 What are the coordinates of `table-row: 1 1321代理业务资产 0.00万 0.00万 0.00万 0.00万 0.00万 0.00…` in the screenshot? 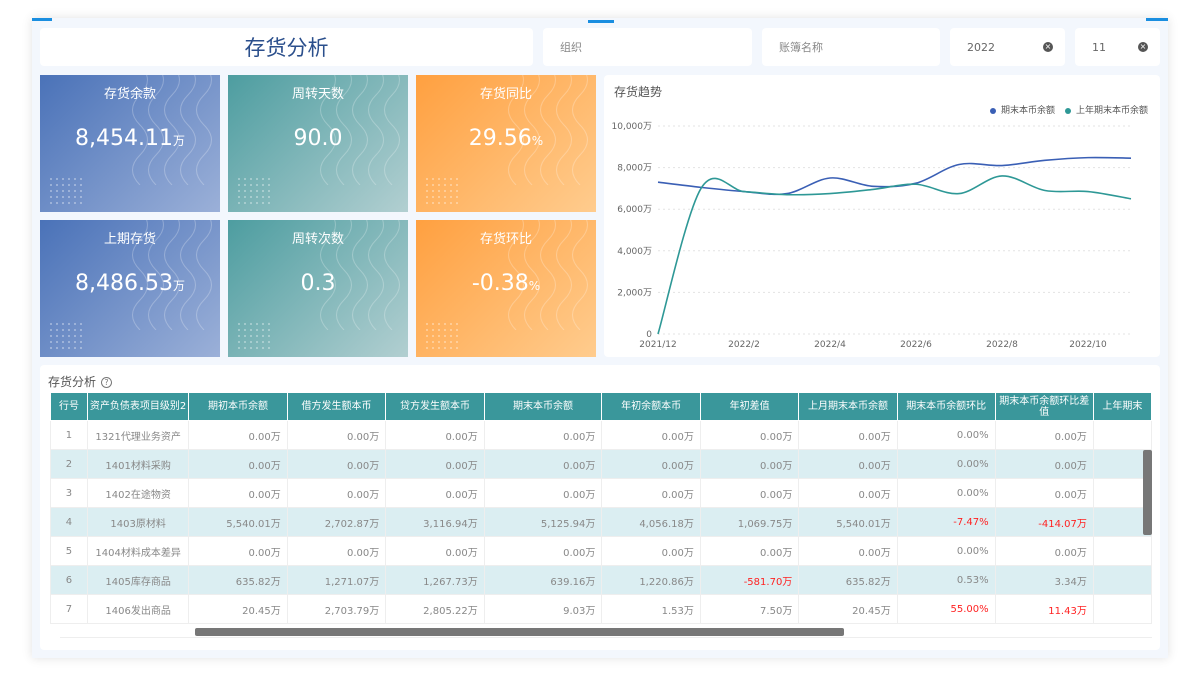 It's located at (601, 435).